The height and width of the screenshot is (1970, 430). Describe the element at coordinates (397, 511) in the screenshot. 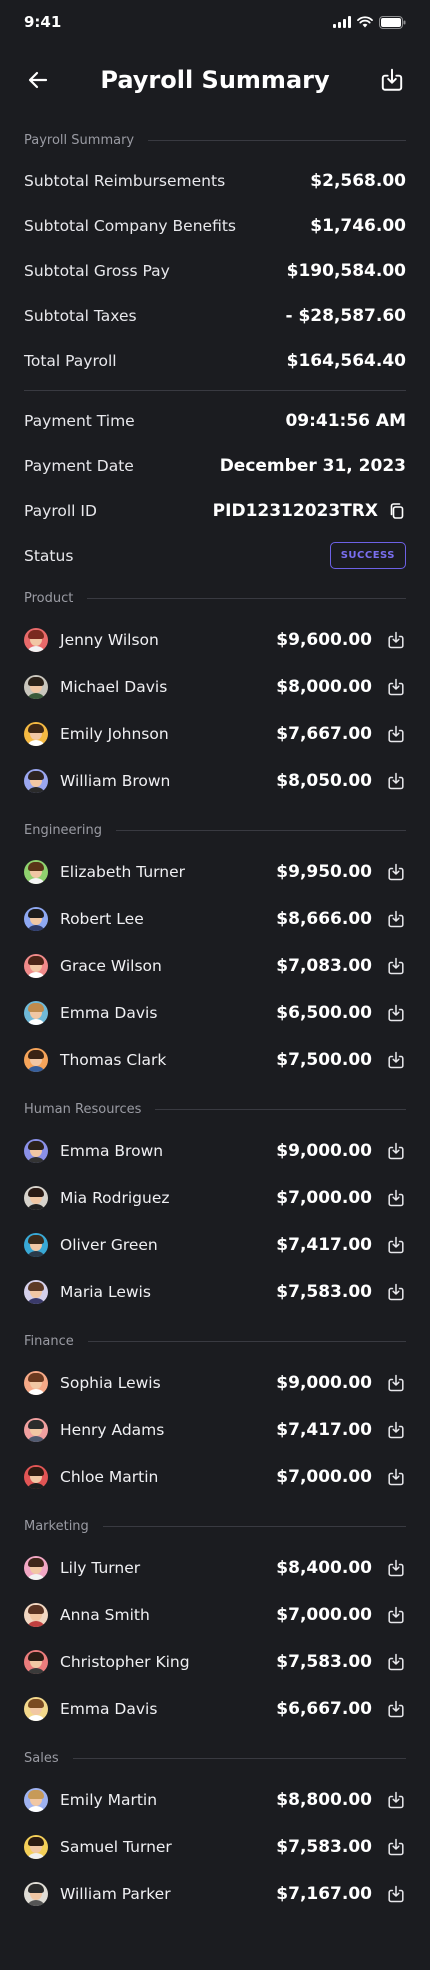

I see `copy-icon` at that location.